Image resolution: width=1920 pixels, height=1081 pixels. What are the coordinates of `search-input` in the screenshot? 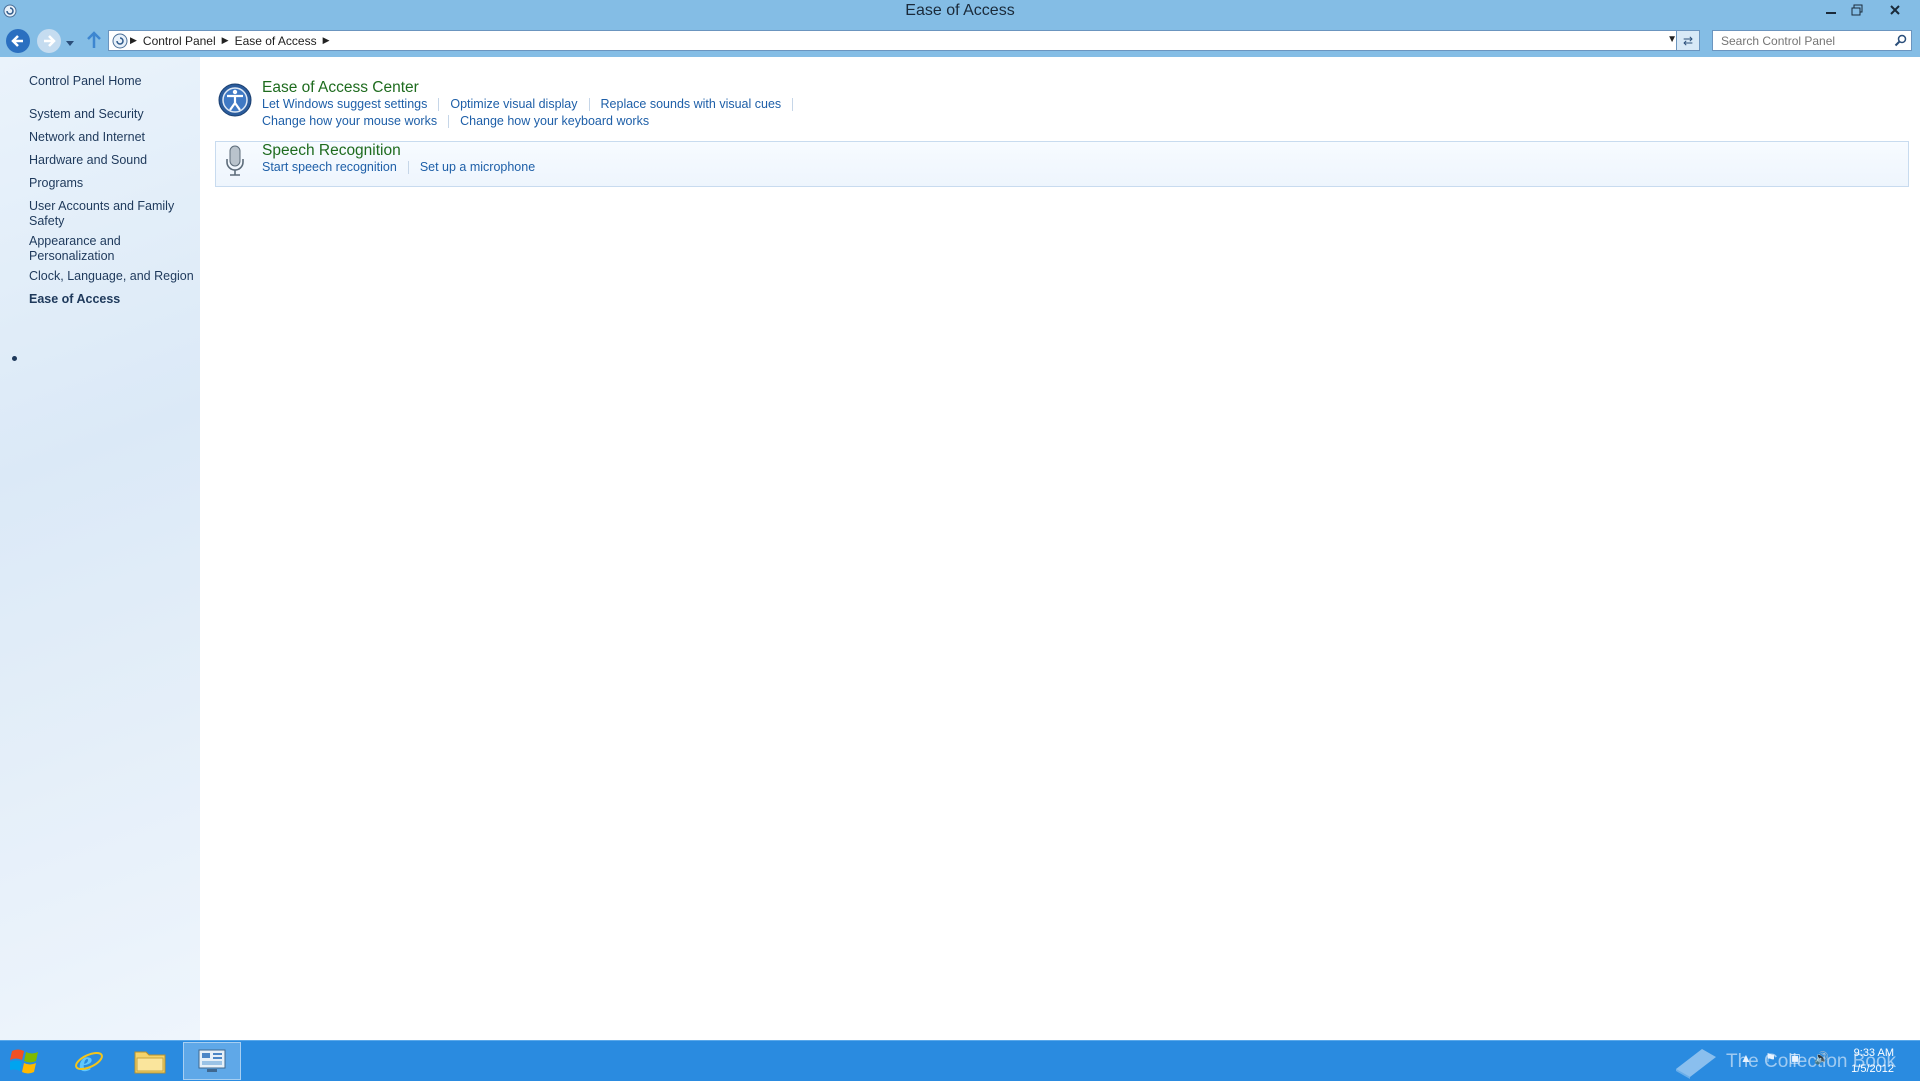 It's located at (1802, 40).